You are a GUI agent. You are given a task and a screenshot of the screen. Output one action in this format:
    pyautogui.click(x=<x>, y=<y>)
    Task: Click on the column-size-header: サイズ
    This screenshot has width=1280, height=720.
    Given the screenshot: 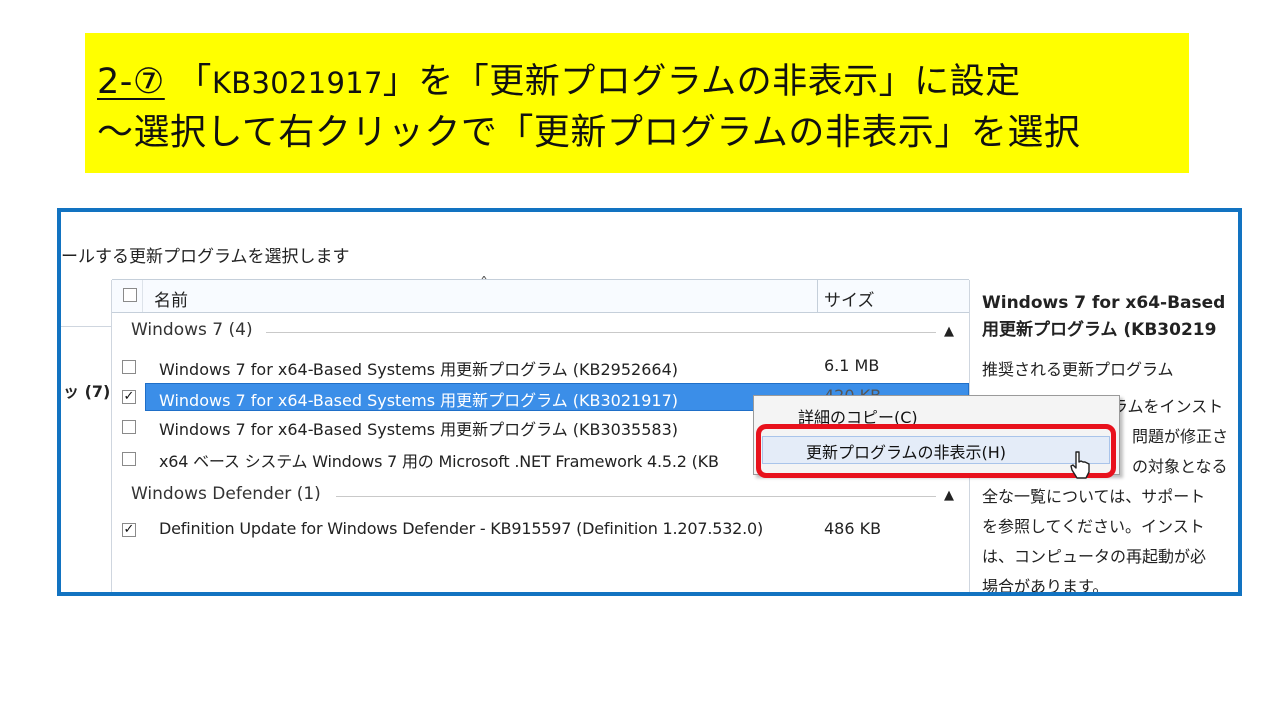 What is the action you would take?
    pyautogui.click(x=849, y=298)
    